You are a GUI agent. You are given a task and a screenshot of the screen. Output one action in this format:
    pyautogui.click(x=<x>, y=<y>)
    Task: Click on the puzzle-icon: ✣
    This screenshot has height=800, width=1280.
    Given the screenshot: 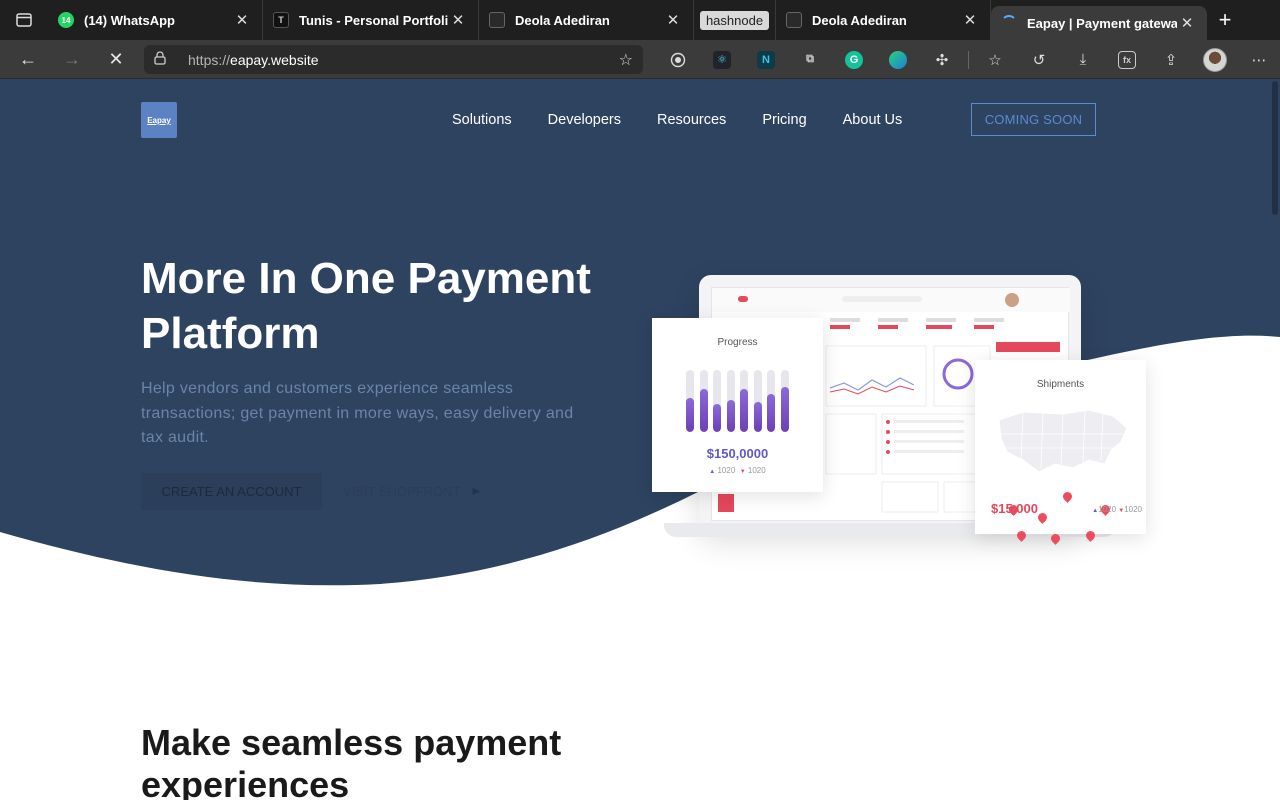 What is the action you would take?
    pyautogui.click(x=942, y=59)
    